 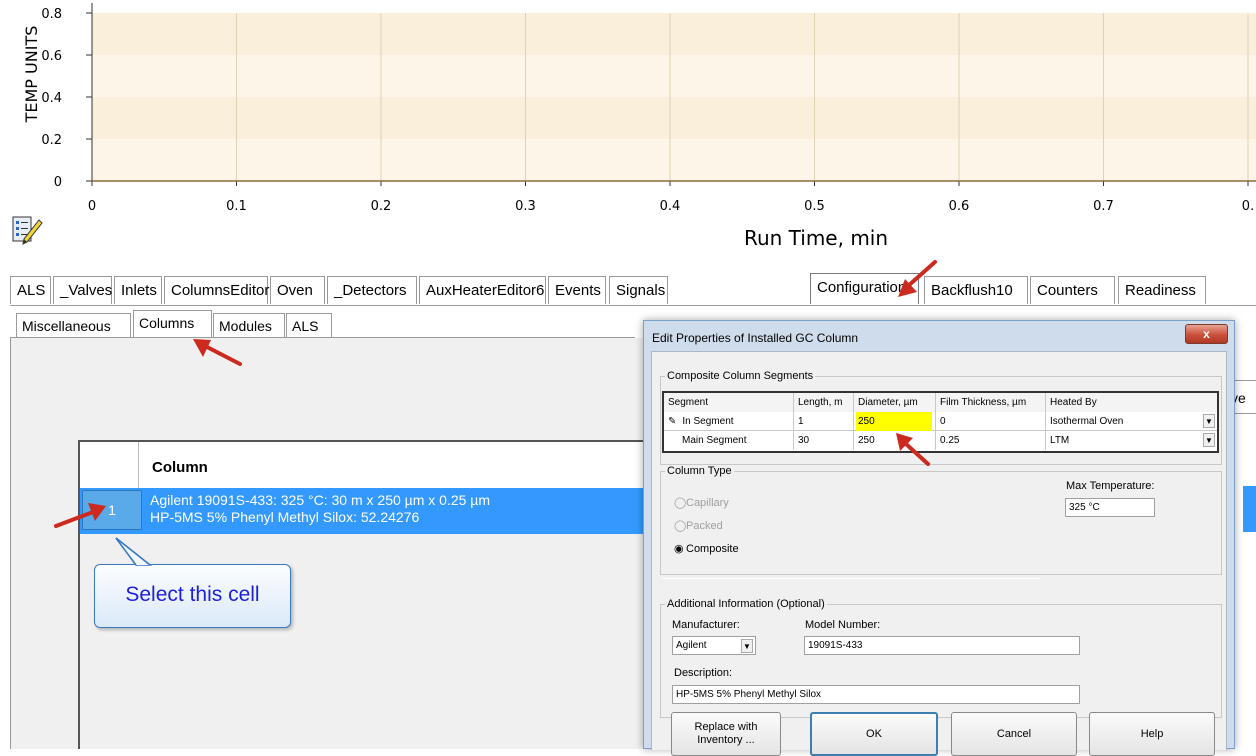 What do you see at coordinates (138, 290) in the screenshot?
I see `tab-inlets: Inlets` at bounding box center [138, 290].